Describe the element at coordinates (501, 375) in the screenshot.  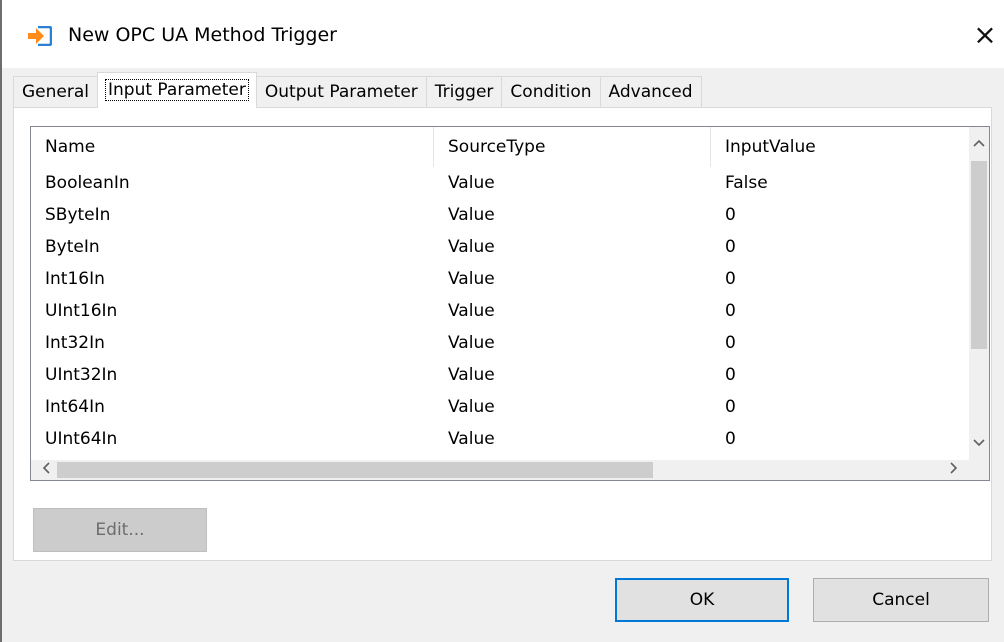
I see `table-row: UInt32In Value 0` at that location.